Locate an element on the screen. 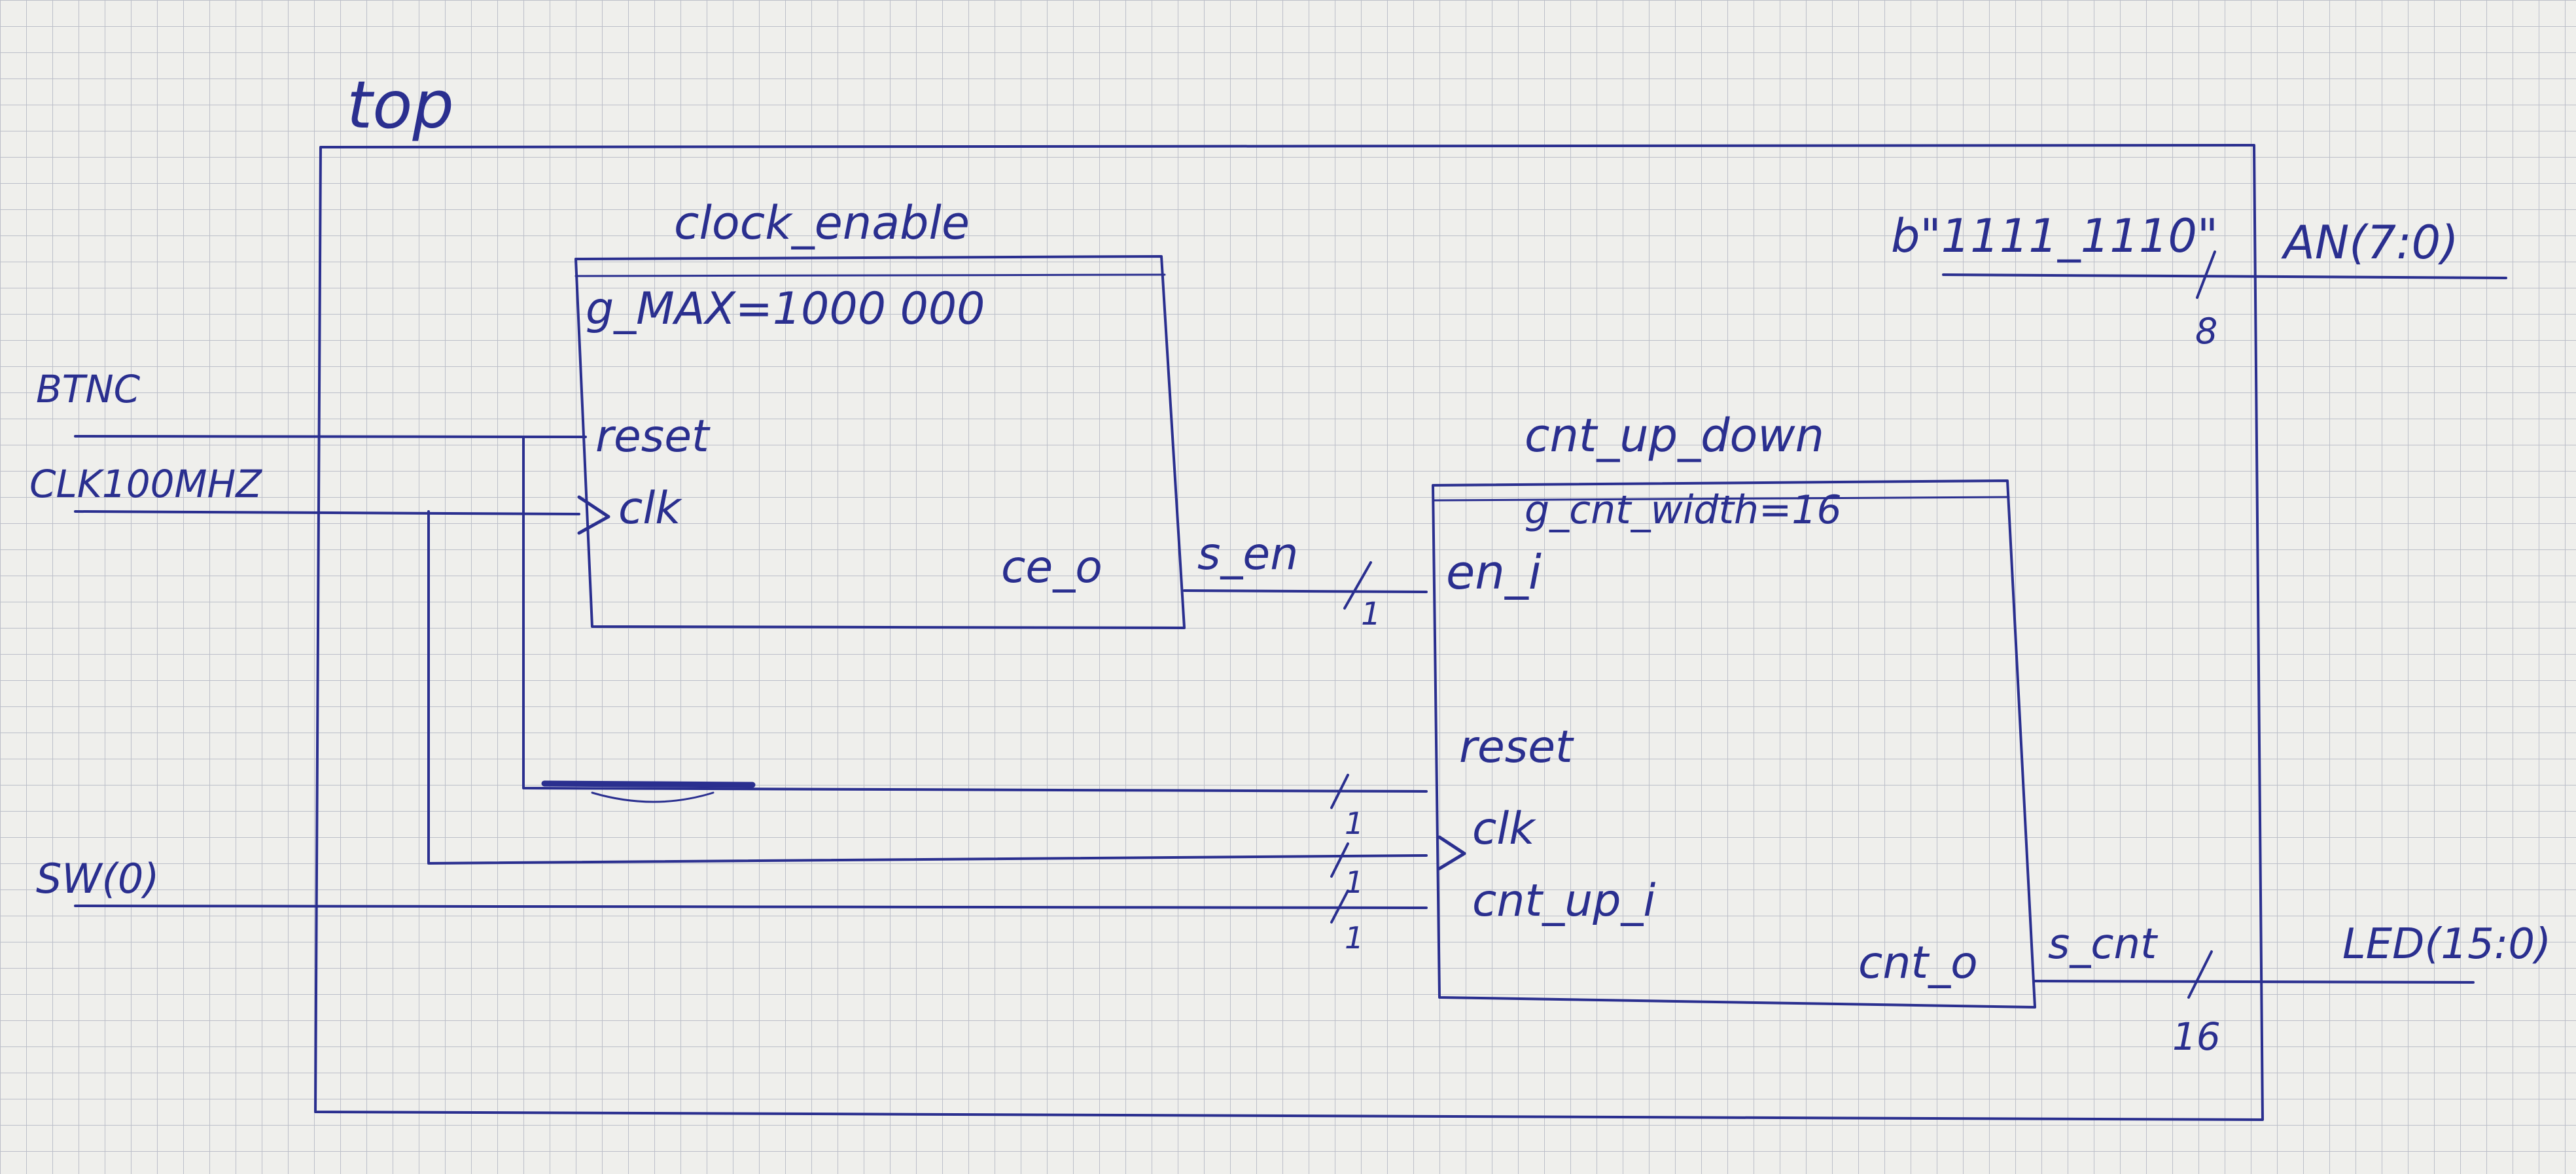 The image size is (2576, 1174). signal-s-en-label: s_en is located at coordinates (1247, 554).